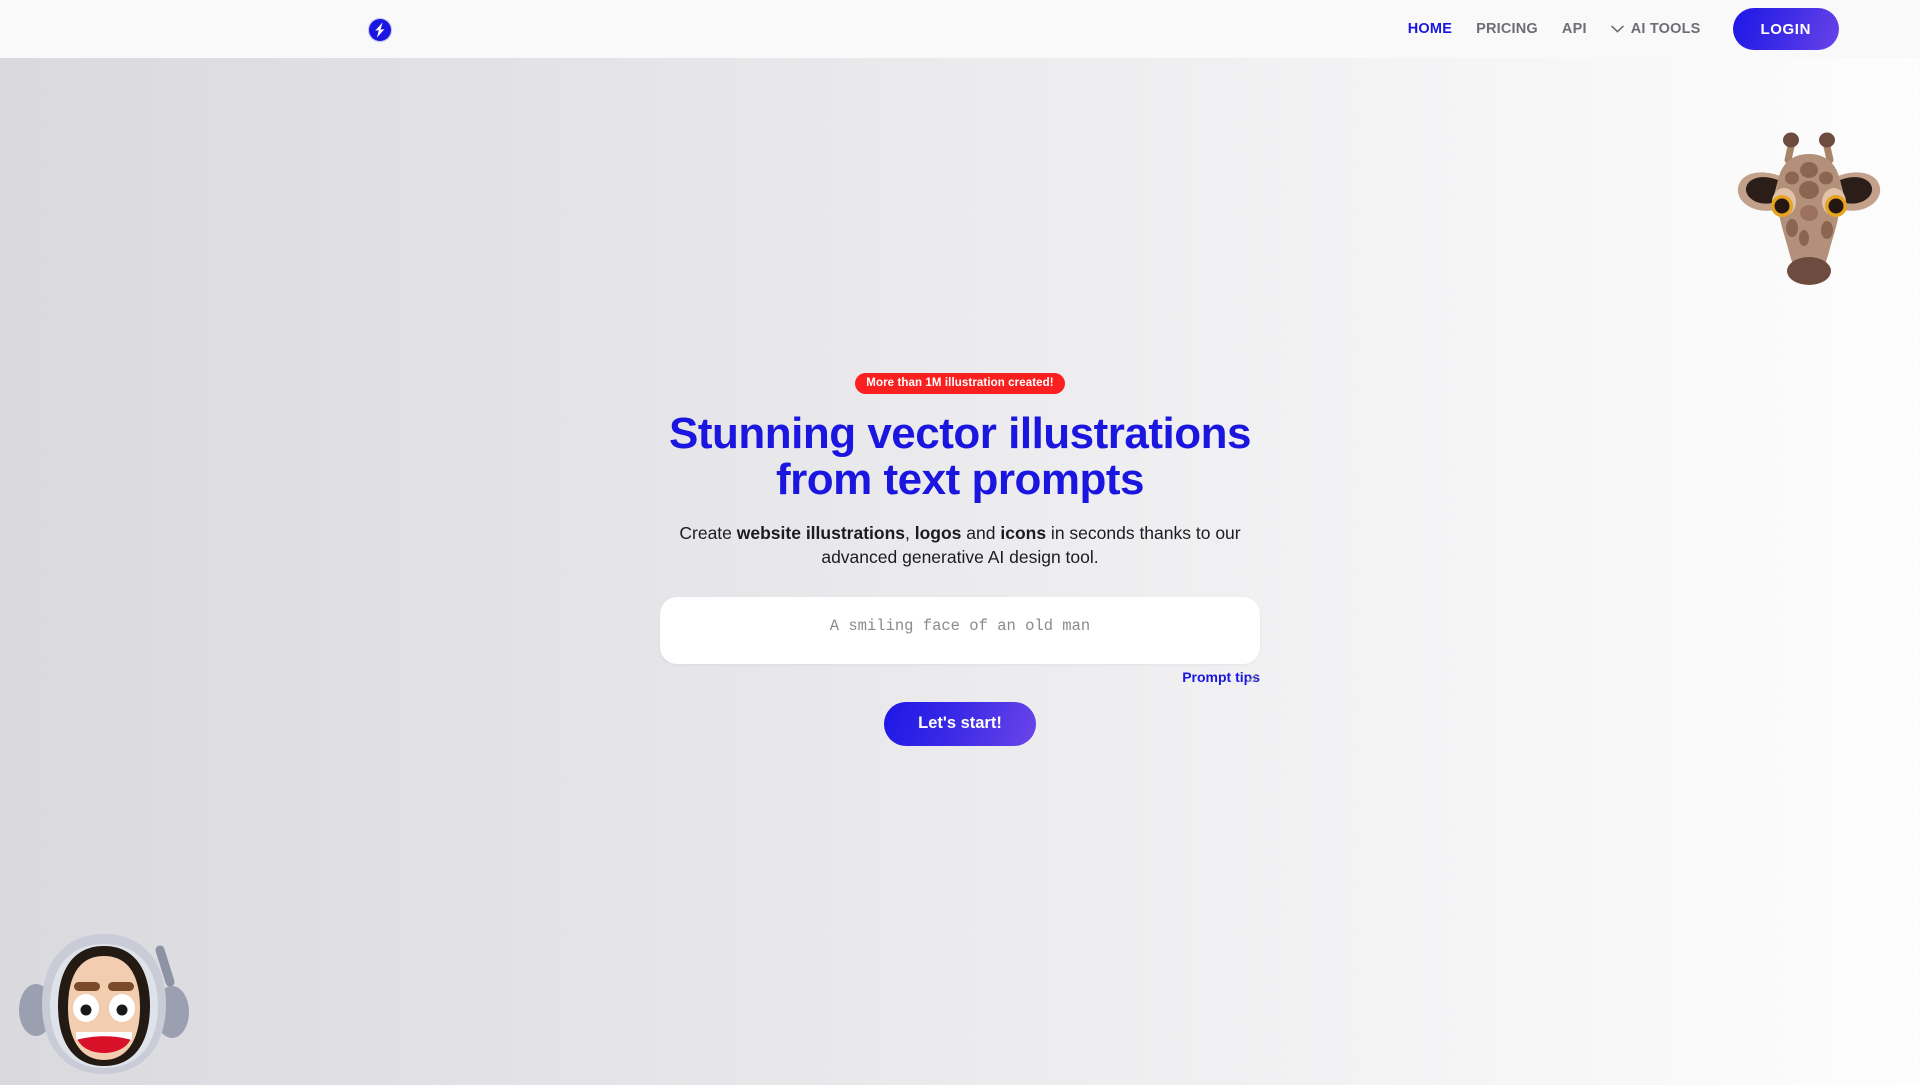 The width and height of the screenshot is (1920, 1085). I want to click on lightning-bolt-logo-icon, so click(380, 30).